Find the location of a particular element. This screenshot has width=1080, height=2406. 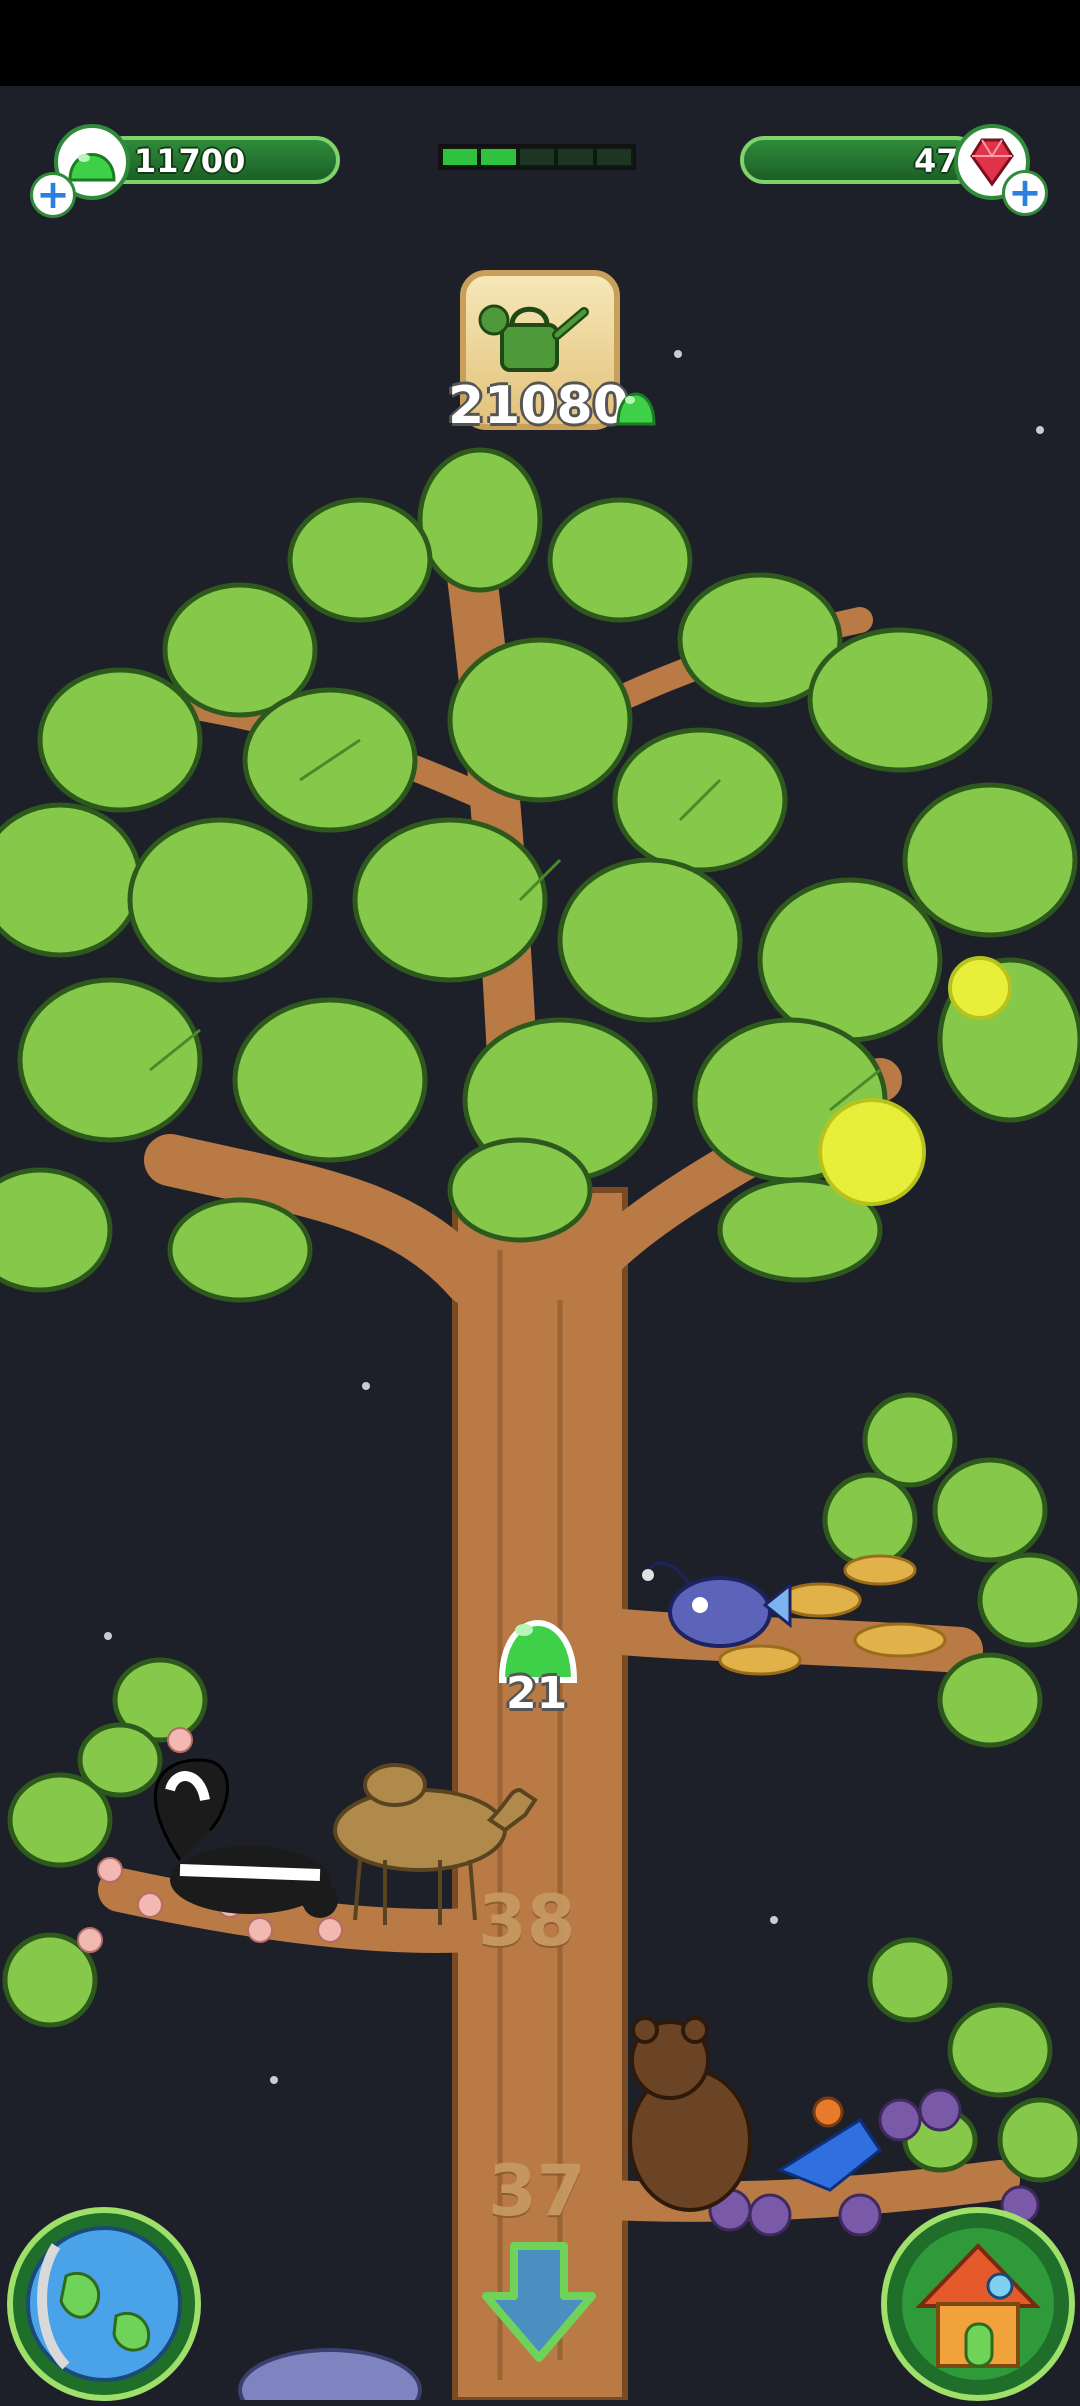

watering-cost-value: 21080 is located at coordinates (538, 406).